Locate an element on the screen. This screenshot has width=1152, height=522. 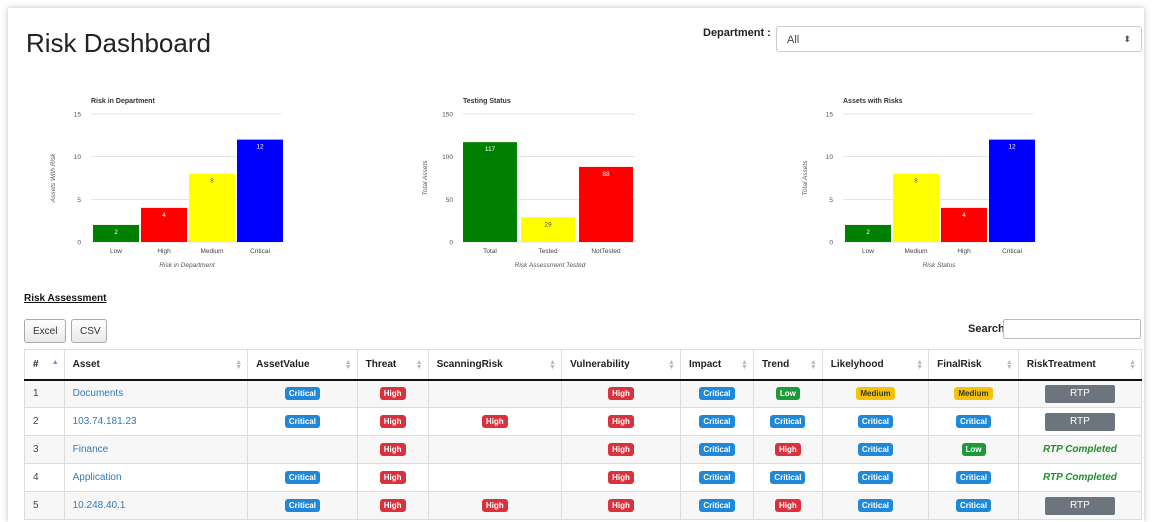
x-tick-label: High is located at coordinates (964, 251).